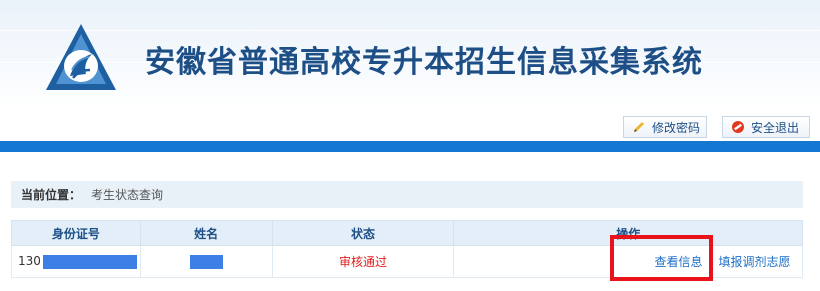 This screenshot has width=820, height=291. I want to click on id-cell: 130, so click(76, 261).